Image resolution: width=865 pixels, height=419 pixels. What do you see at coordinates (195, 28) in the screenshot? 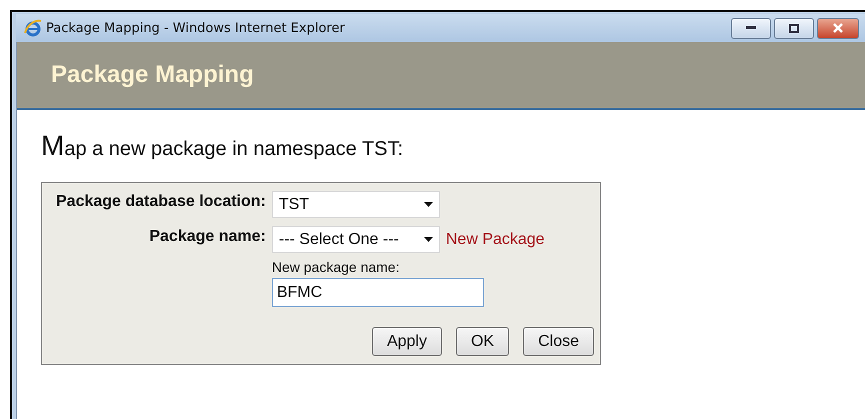
I see `window-title: Package Mapping - Windows Internet Explorer` at bounding box center [195, 28].